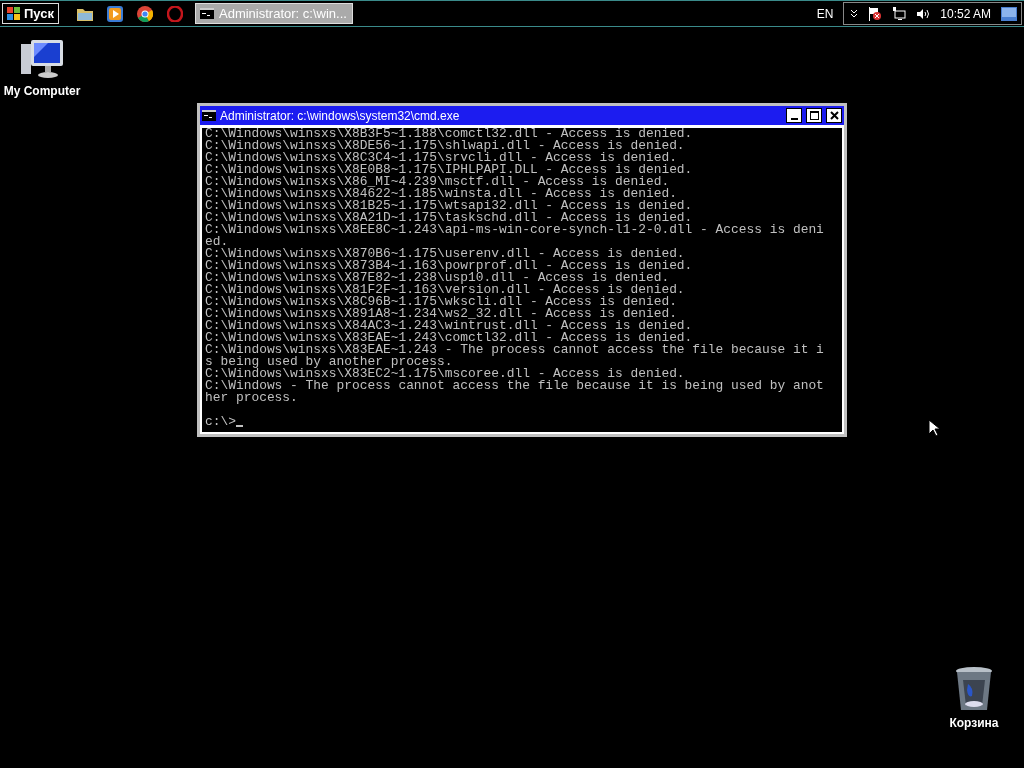  What do you see at coordinates (445, 254) in the screenshot?
I see `console-line: C:\Windows\winsxs\X870B6~1.175\userenv.dll - Access is denied.` at bounding box center [445, 254].